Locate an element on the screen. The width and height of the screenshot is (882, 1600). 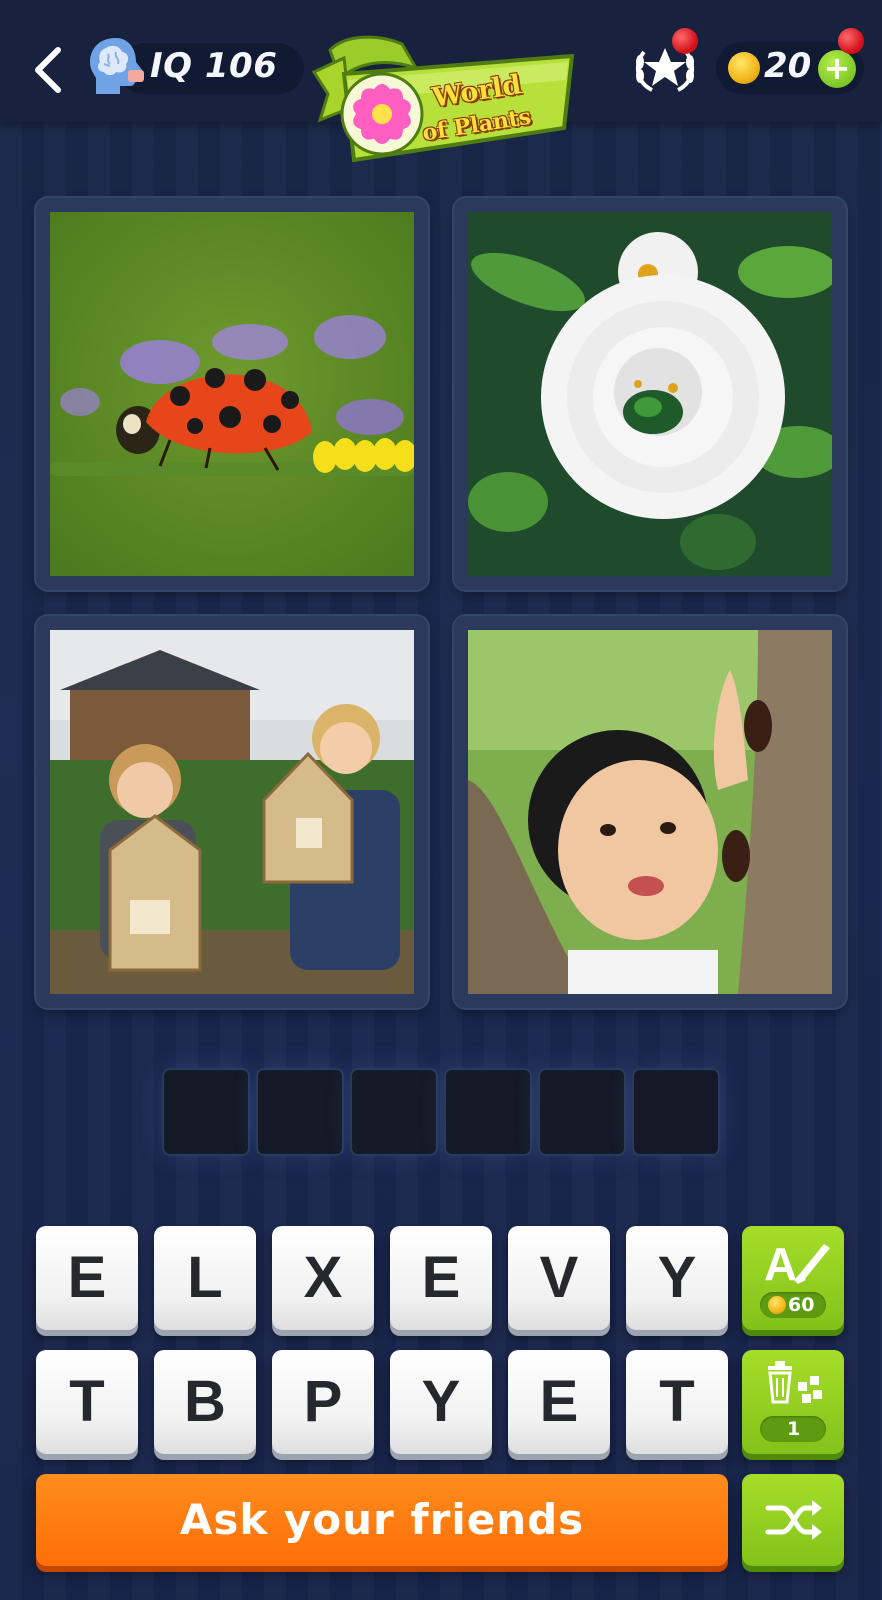
shuffle-letters-button is located at coordinates (793, 1520).